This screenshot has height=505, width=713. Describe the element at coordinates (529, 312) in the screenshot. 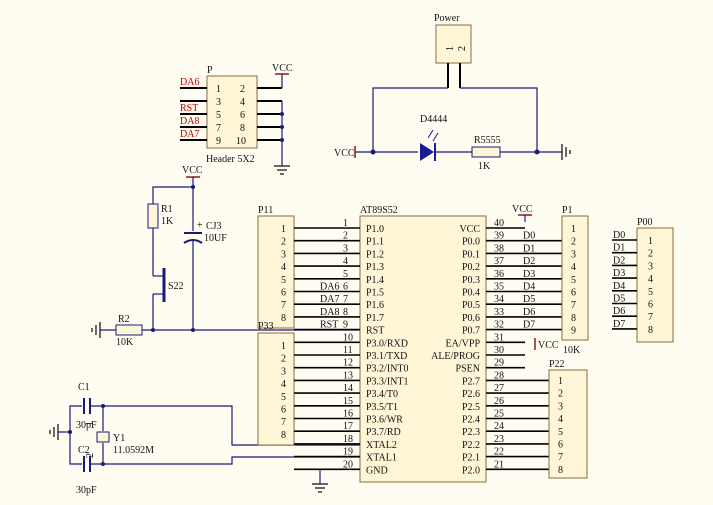

I see `mcu-net-label: D6` at that location.